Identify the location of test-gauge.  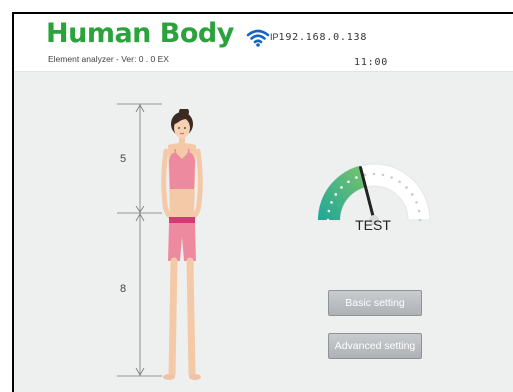
(374, 194).